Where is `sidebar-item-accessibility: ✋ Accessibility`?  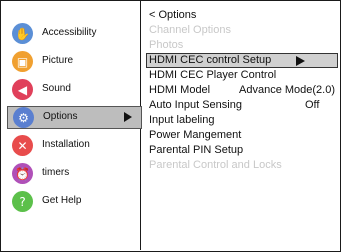
sidebar-item-accessibility: ✋ Accessibility is located at coordinates (73, 33).